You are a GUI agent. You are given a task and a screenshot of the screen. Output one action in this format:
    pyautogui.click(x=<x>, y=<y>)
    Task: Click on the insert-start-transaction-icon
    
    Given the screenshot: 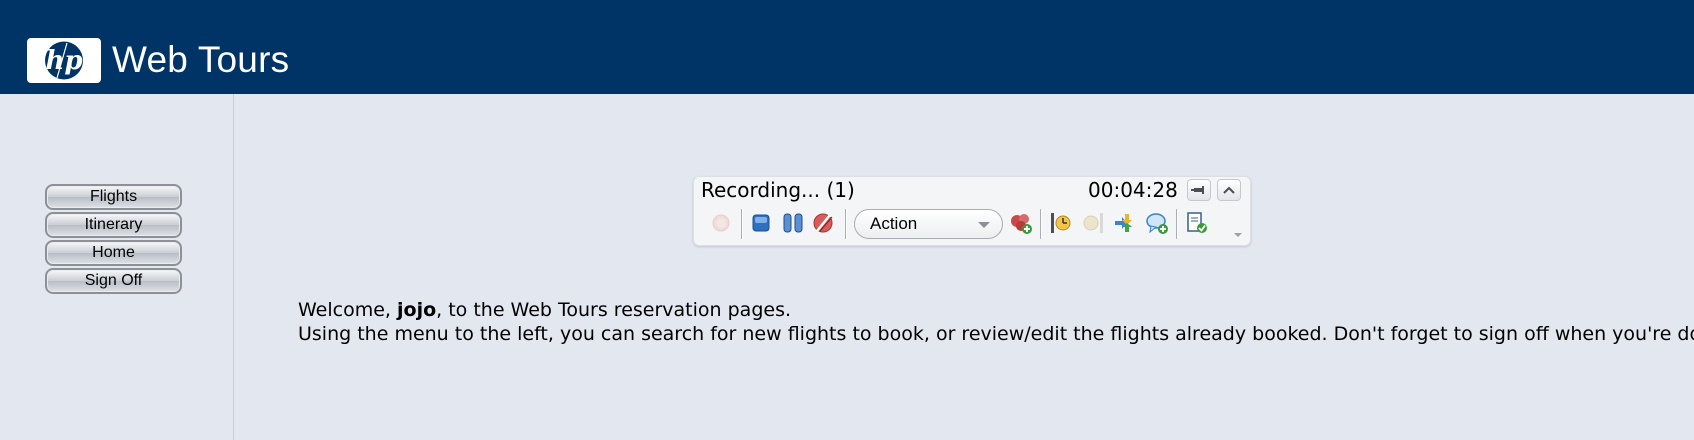 What is the action you would take?
    pyautogui.click(x=1061, y=223)
    